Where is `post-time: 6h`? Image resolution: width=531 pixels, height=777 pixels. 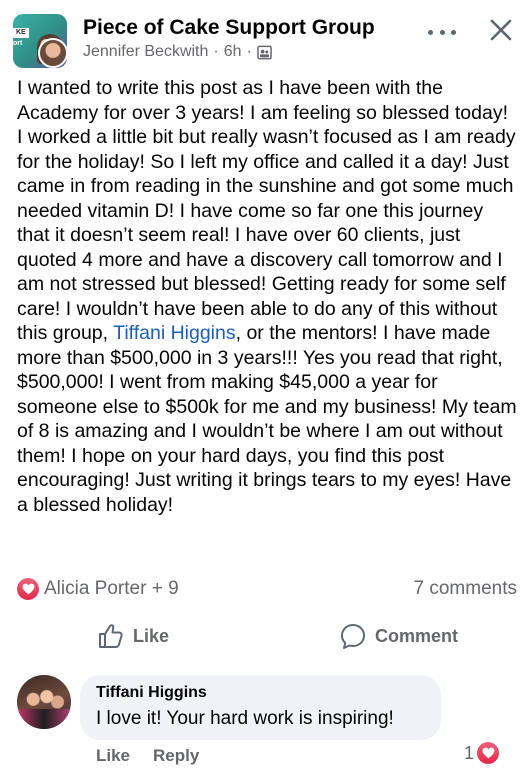 post-time: 6h is located at coordinates (233, 52).